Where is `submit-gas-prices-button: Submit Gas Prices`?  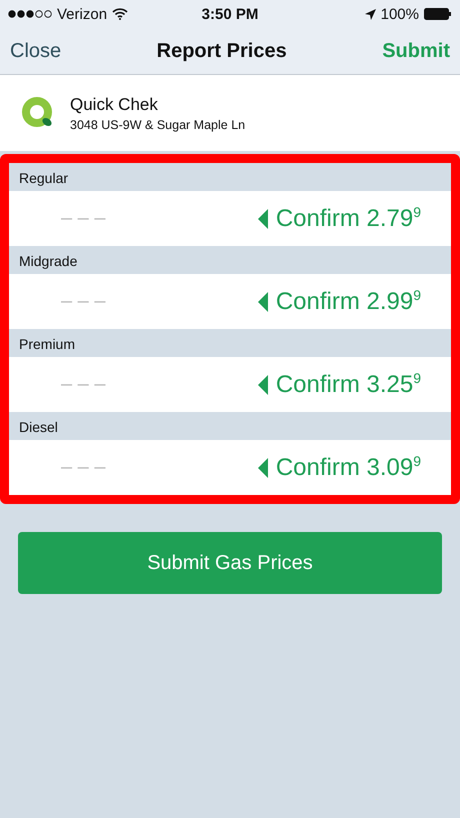 submit-gas-prices-button: Submit Gas Prices is located at coordinates (230, 563).